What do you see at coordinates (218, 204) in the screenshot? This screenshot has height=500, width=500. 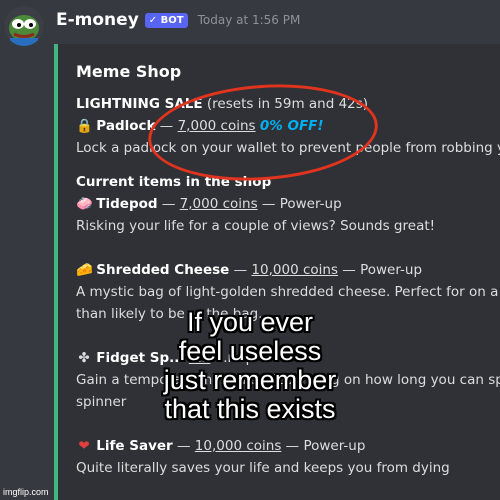 I see `item-price: 7,000 coins` at bounding box center [218, 204].